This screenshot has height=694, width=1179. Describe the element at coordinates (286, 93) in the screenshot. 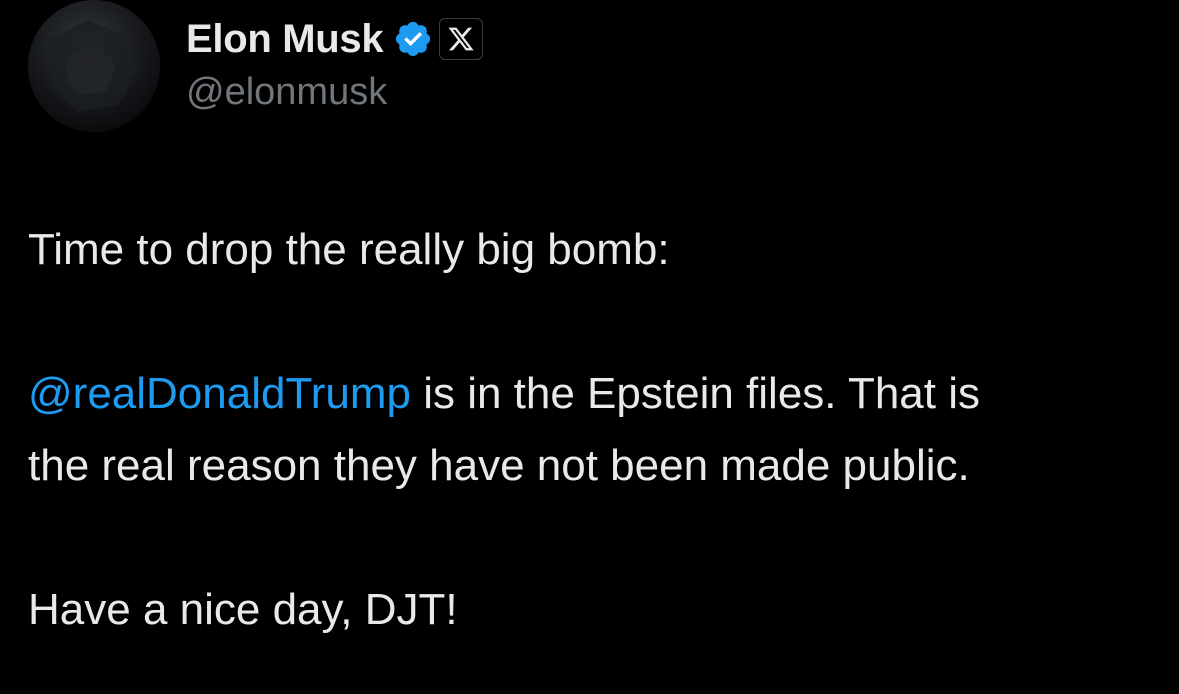

I see `author-handle: @elonmusk` at that location.